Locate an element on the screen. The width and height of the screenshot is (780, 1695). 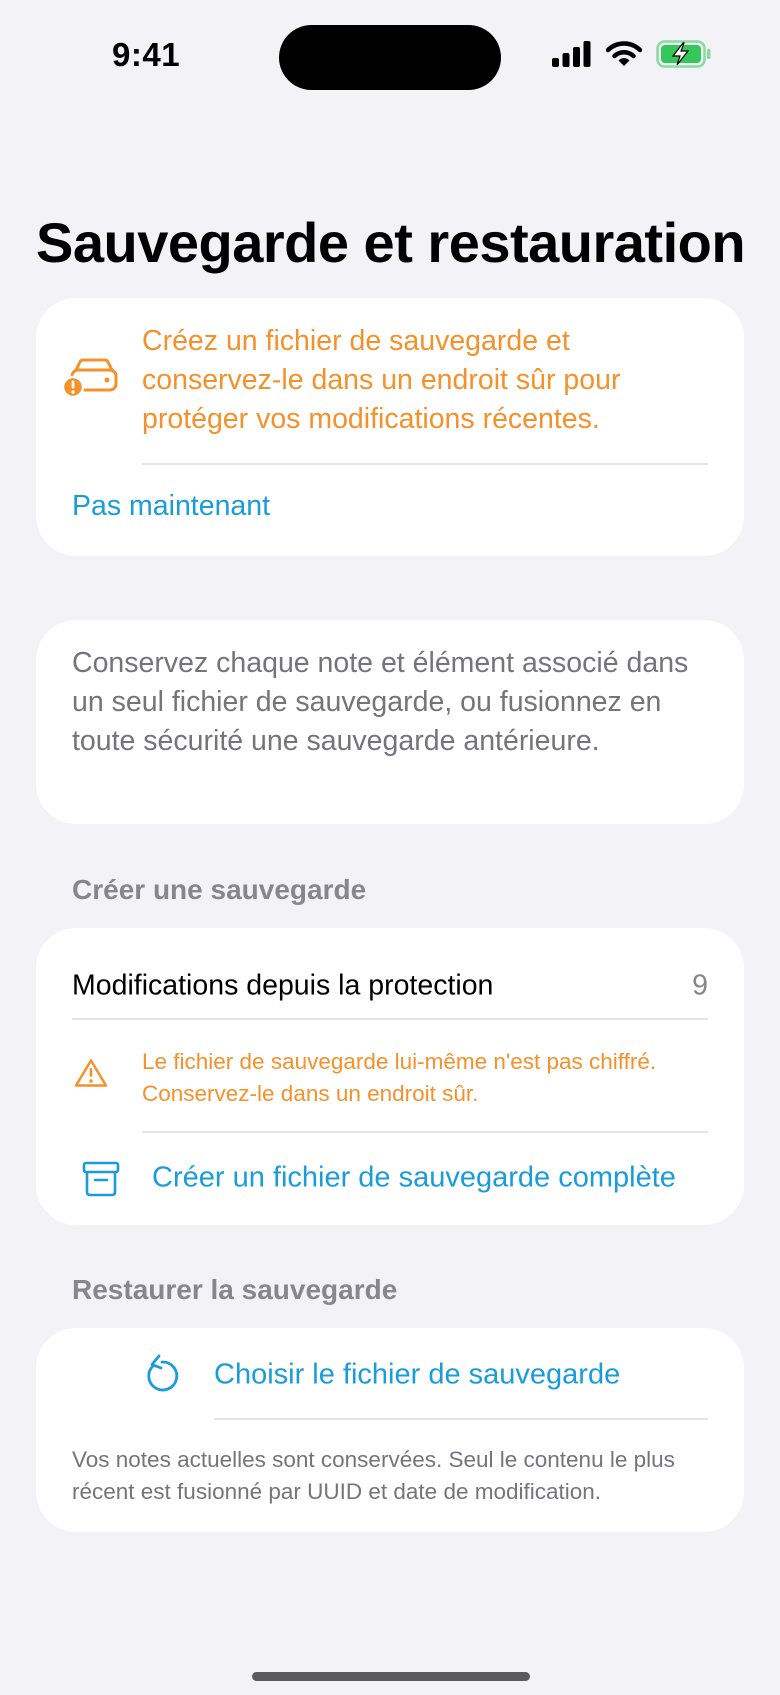
status-time: 9:41 is located at coordinates (146, 54).